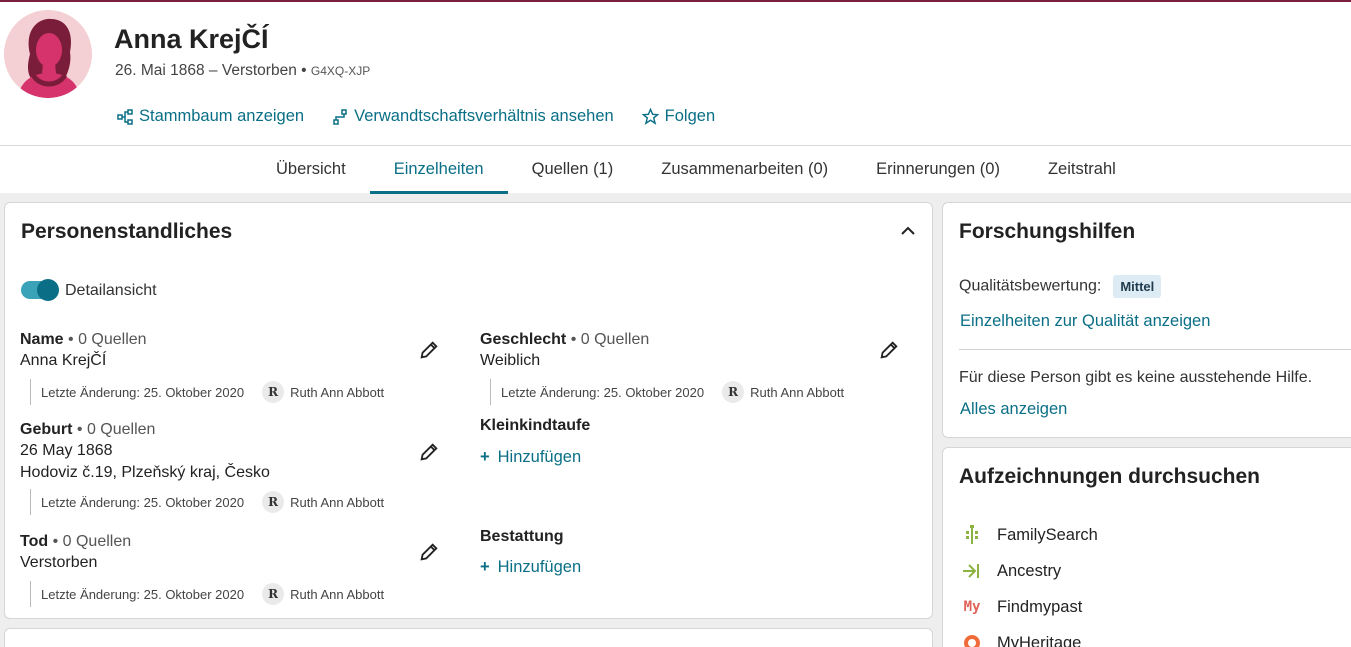 The height and width of the screenshot is (647, 1351). I want to click on fact-value: Anna KrejČÍ, so click(63, 360).